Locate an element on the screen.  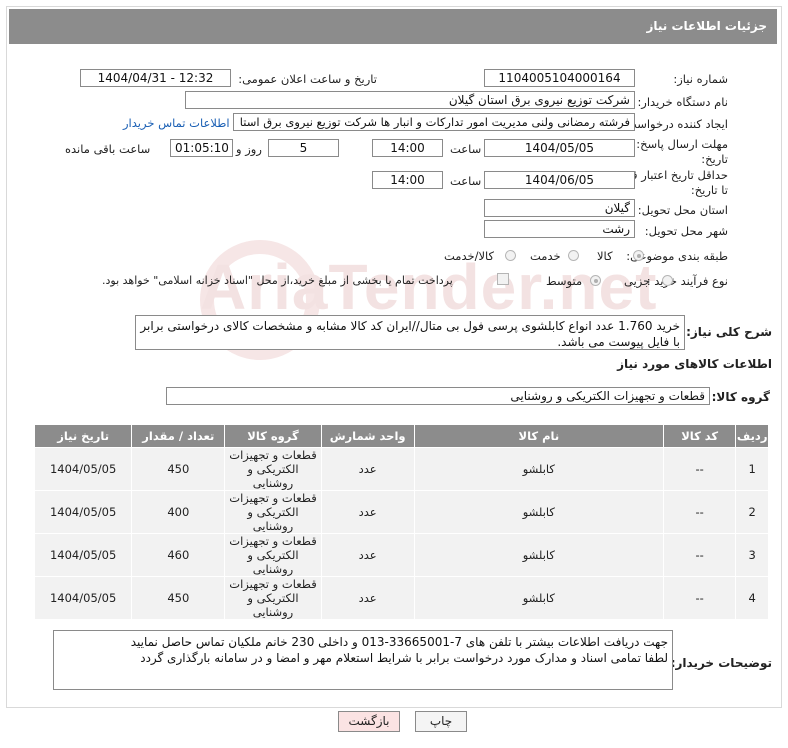
validity-date-field: 1404/06/05 is located at coordinates (559, 180).